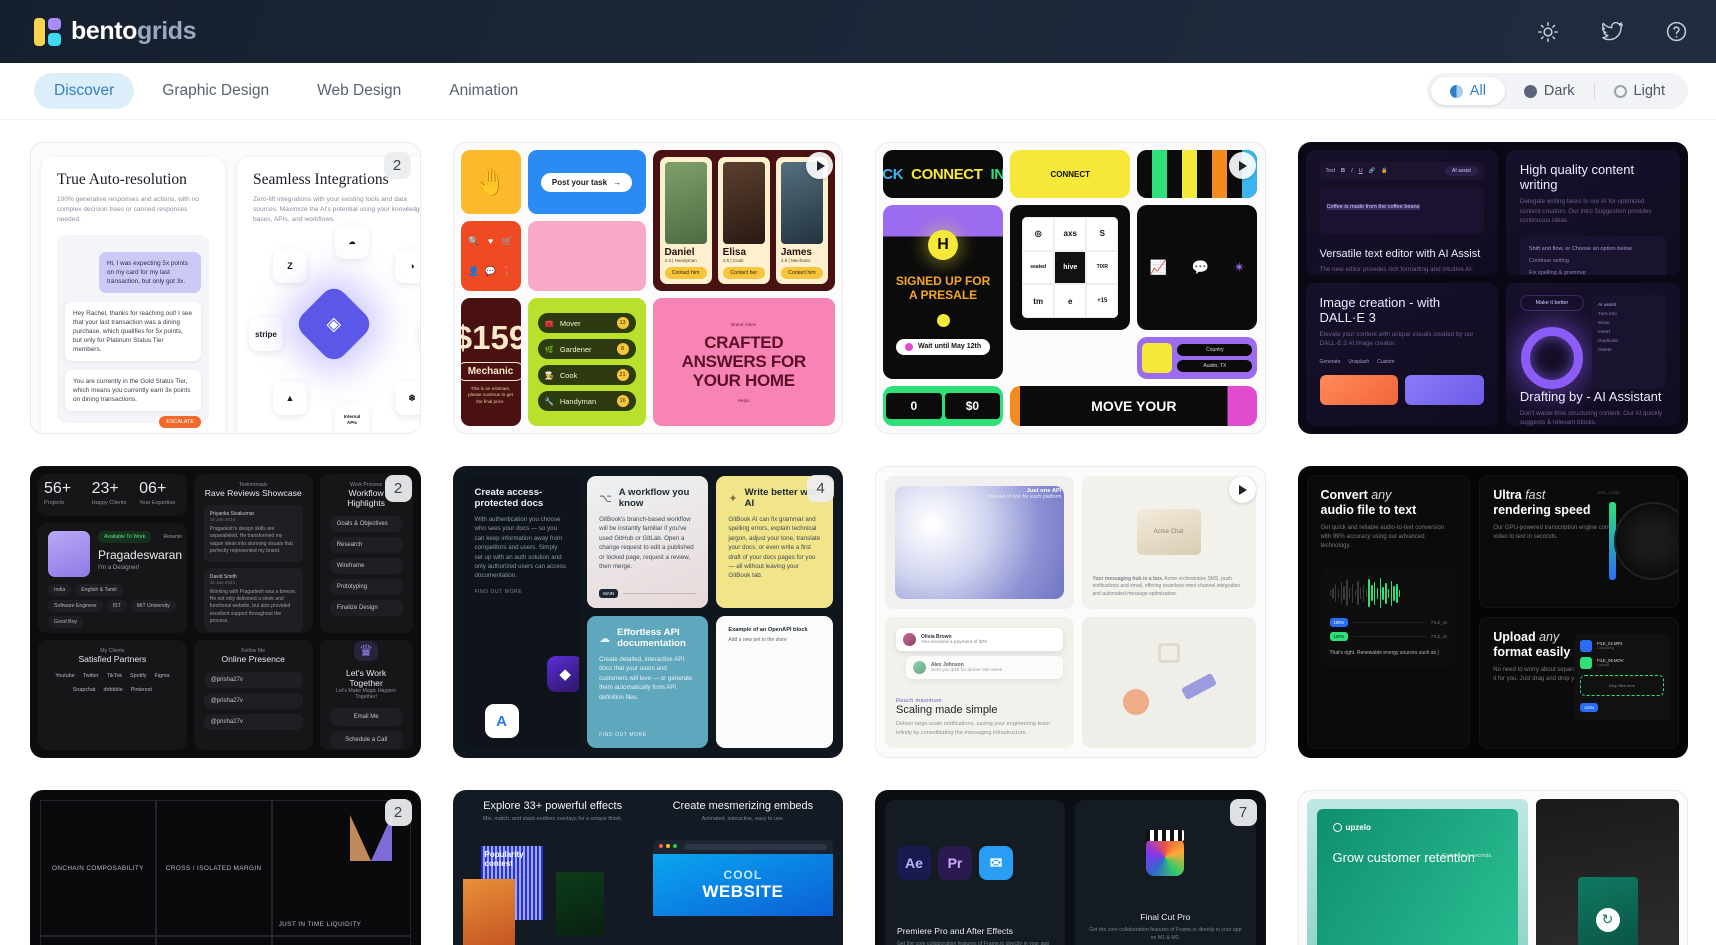  What do you see at coordinates (1629, 341) in the screenshot?
I see `context-menu-item: Duplicate` at bounding box center [1629, 341].